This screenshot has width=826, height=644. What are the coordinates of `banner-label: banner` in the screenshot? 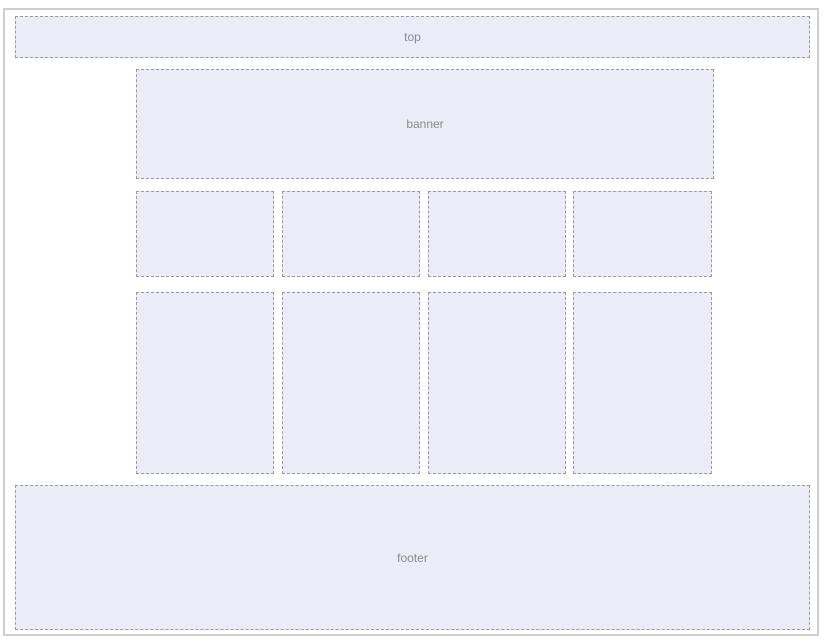 It's located at (425, 124).